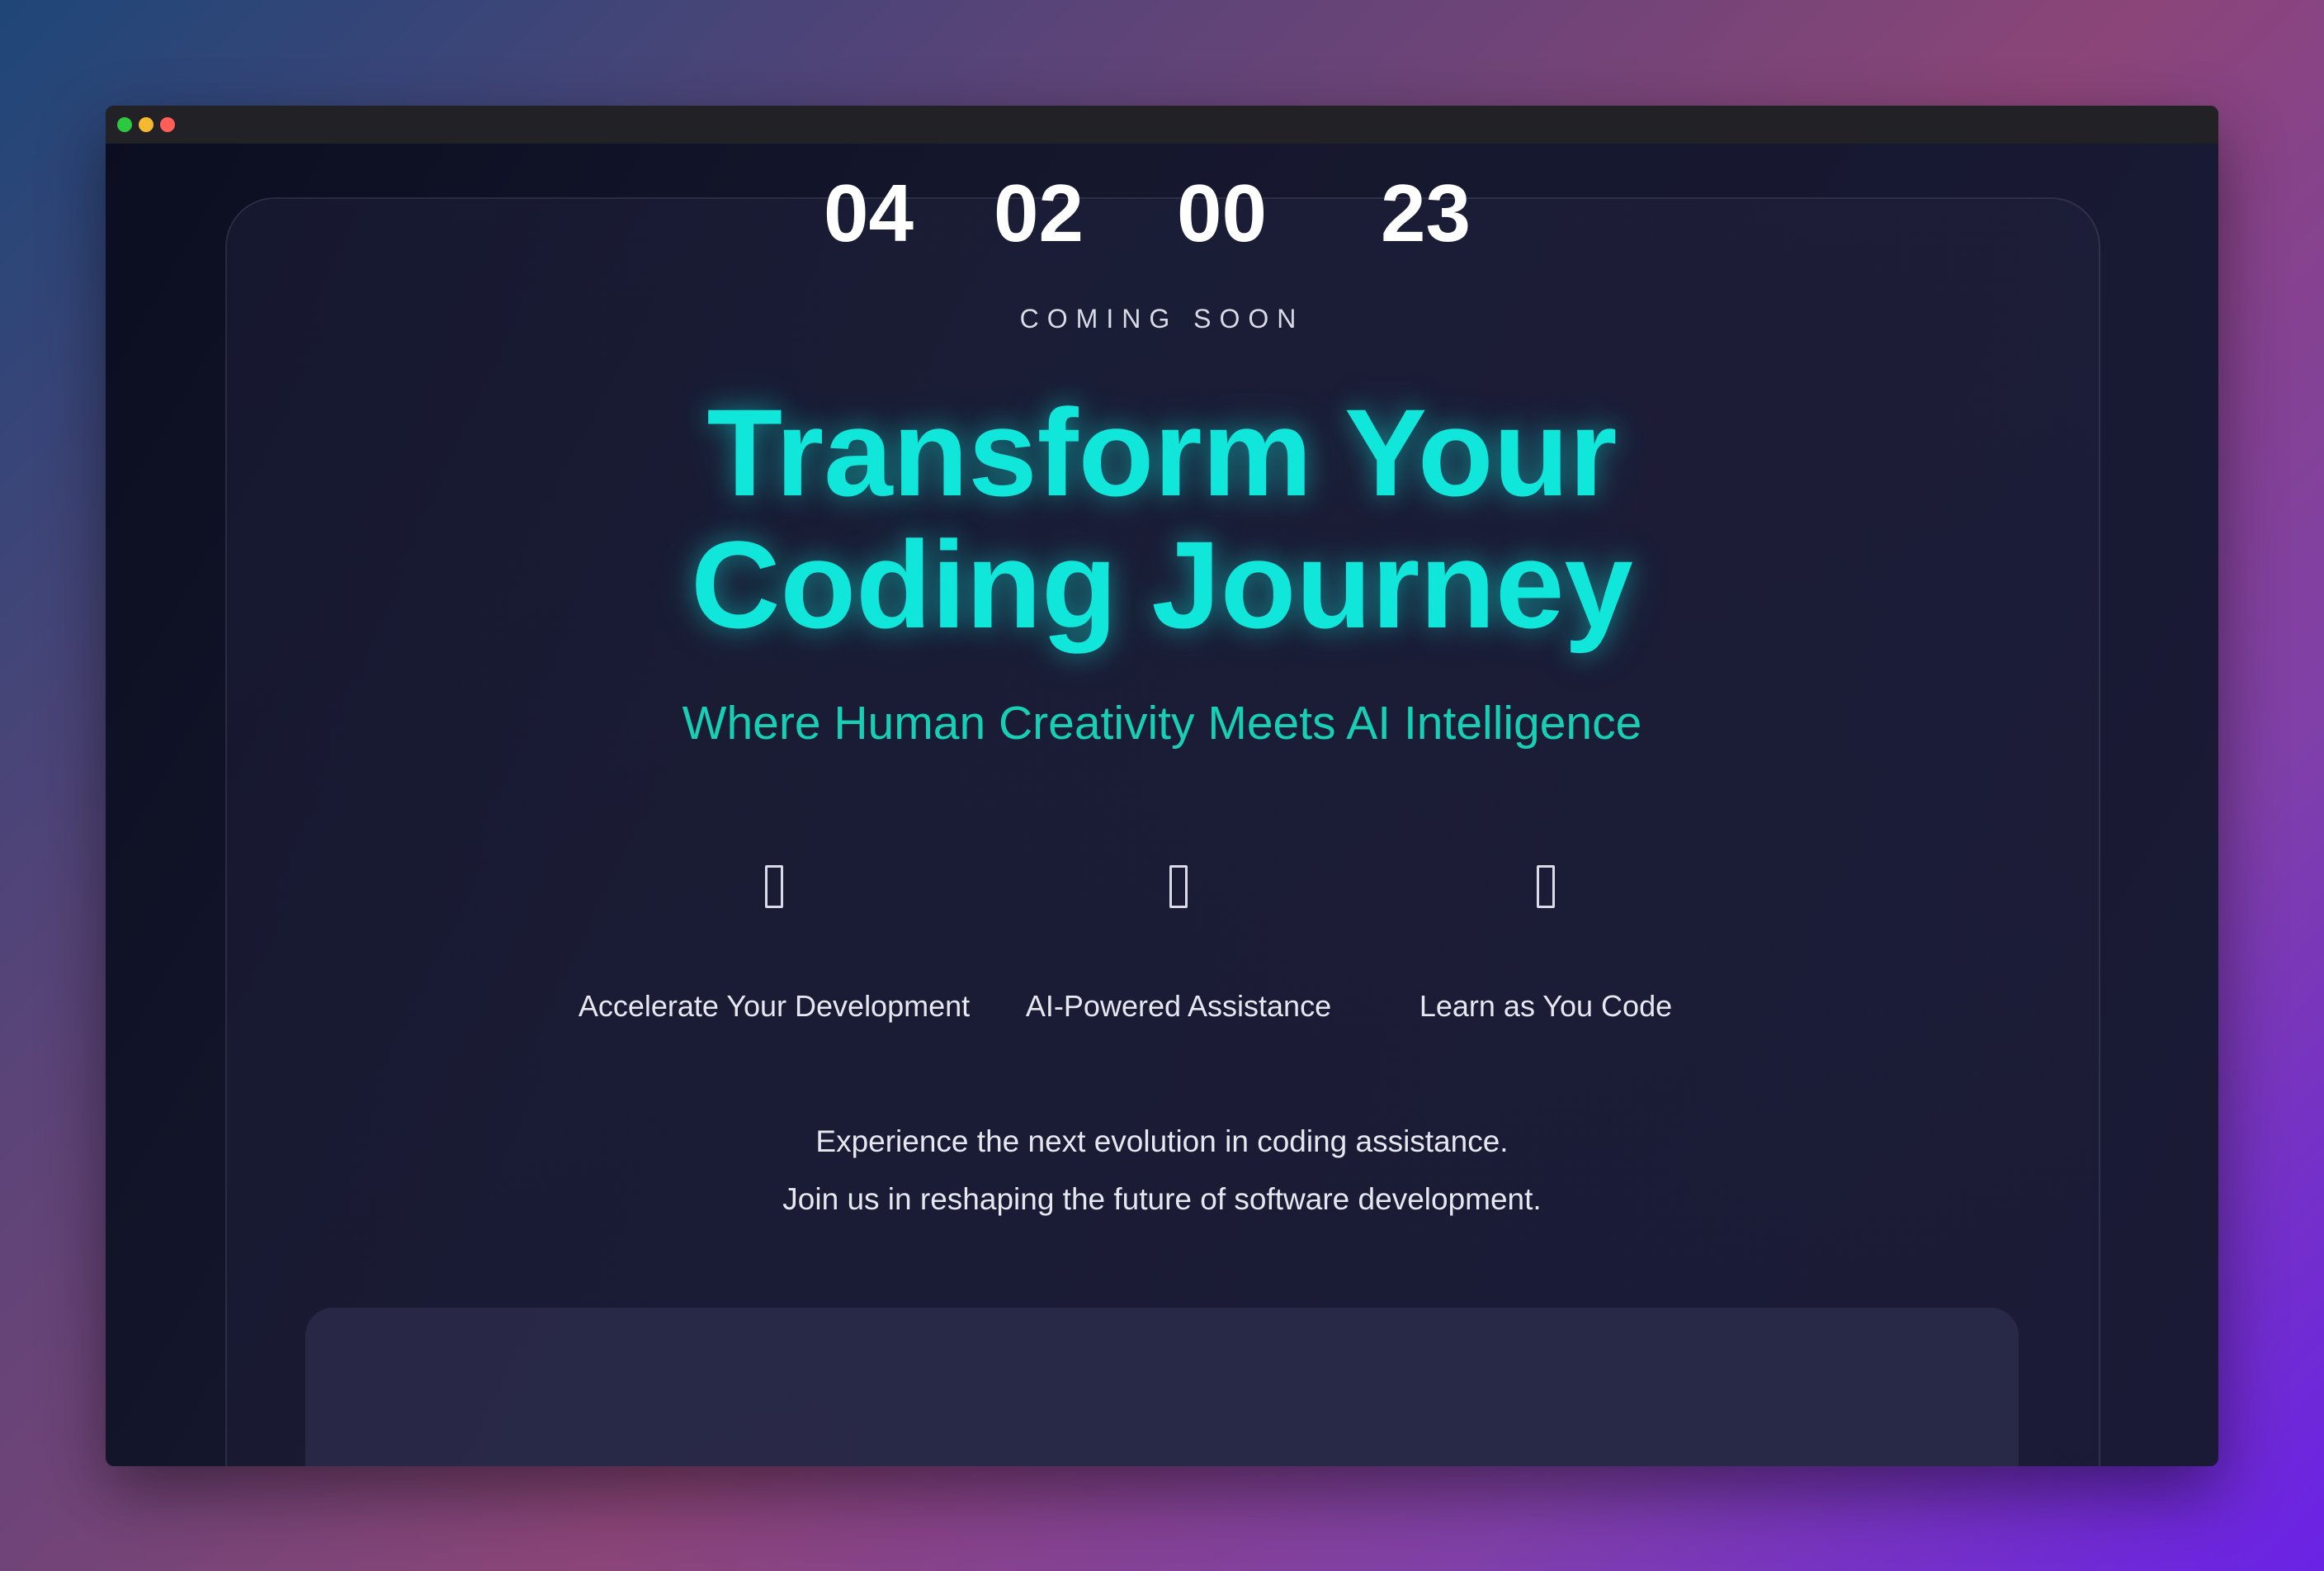 The image size is (2324, 1571). Describe the element at coordinates (774, 1006) in the screenshot. I see `feature-label: Accelerate Your Development` at that location.